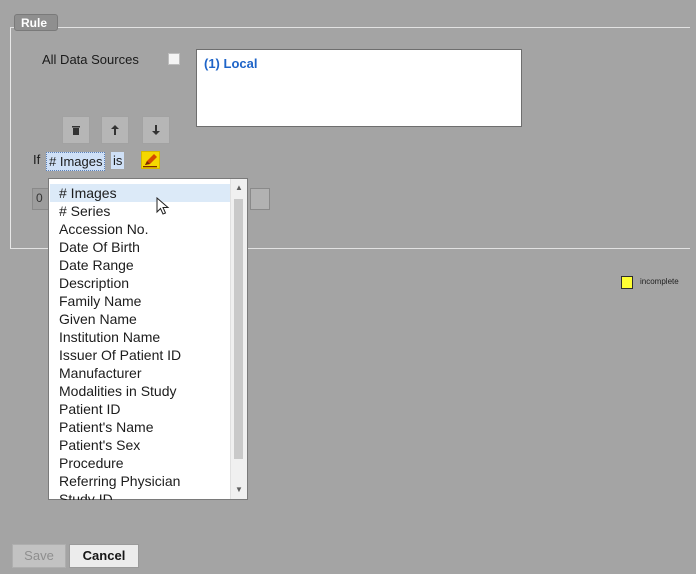 The width and height of the screenshot is (696, 574). I want to click on move-up-button, so click(115, 130).